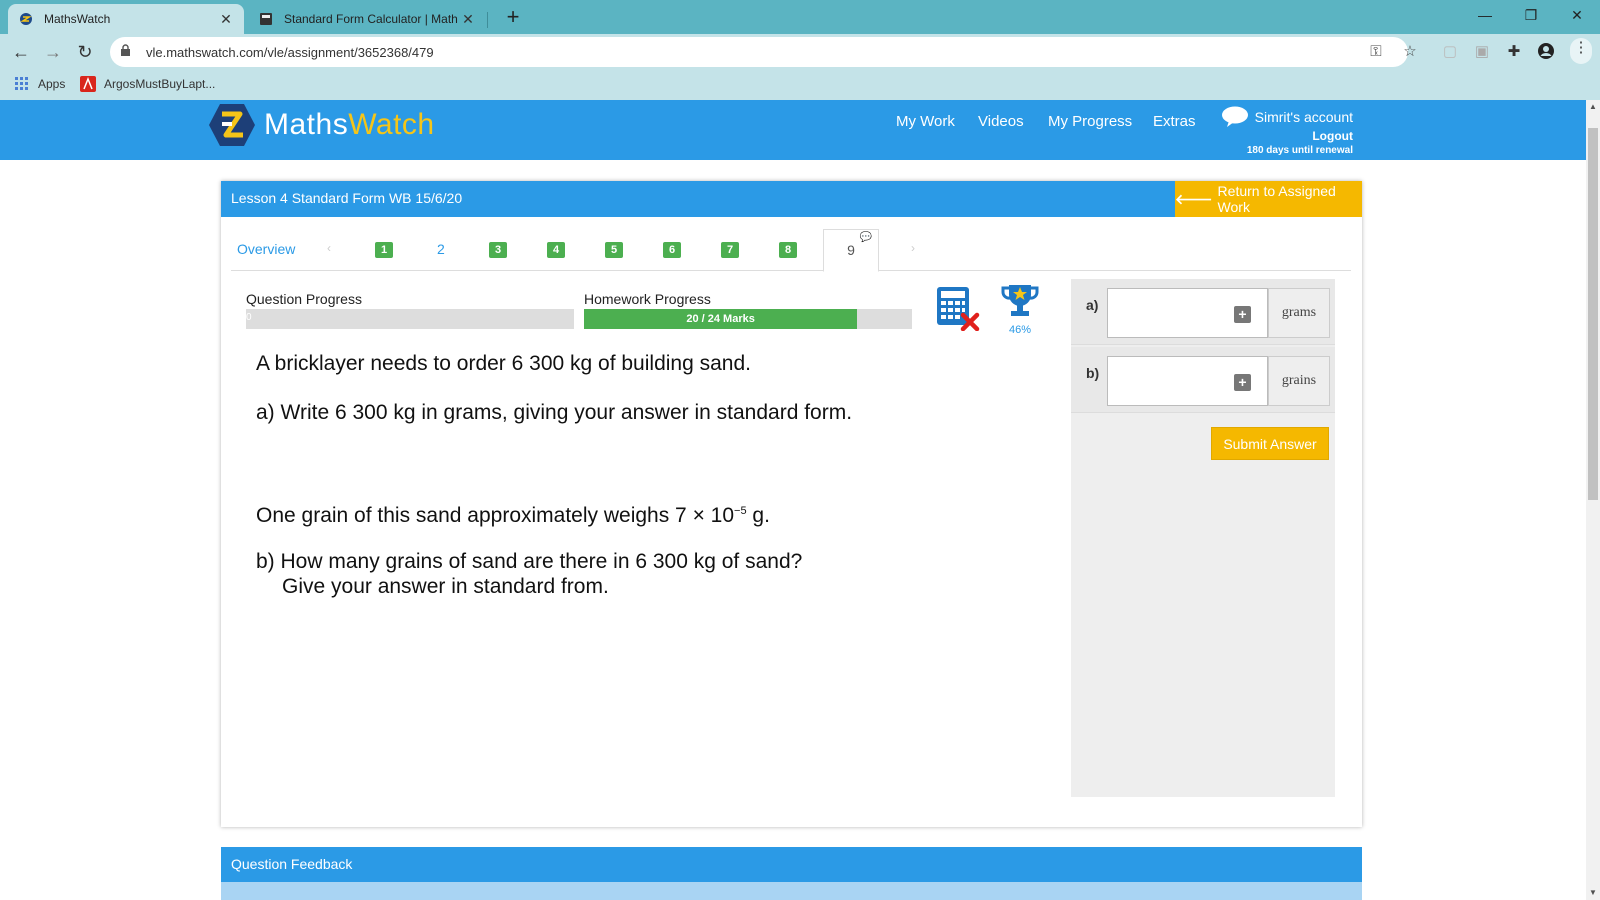 The height and width of the screenshot is (900, 1600). I want to click on question-tab-3: 3, so click(498, 250).